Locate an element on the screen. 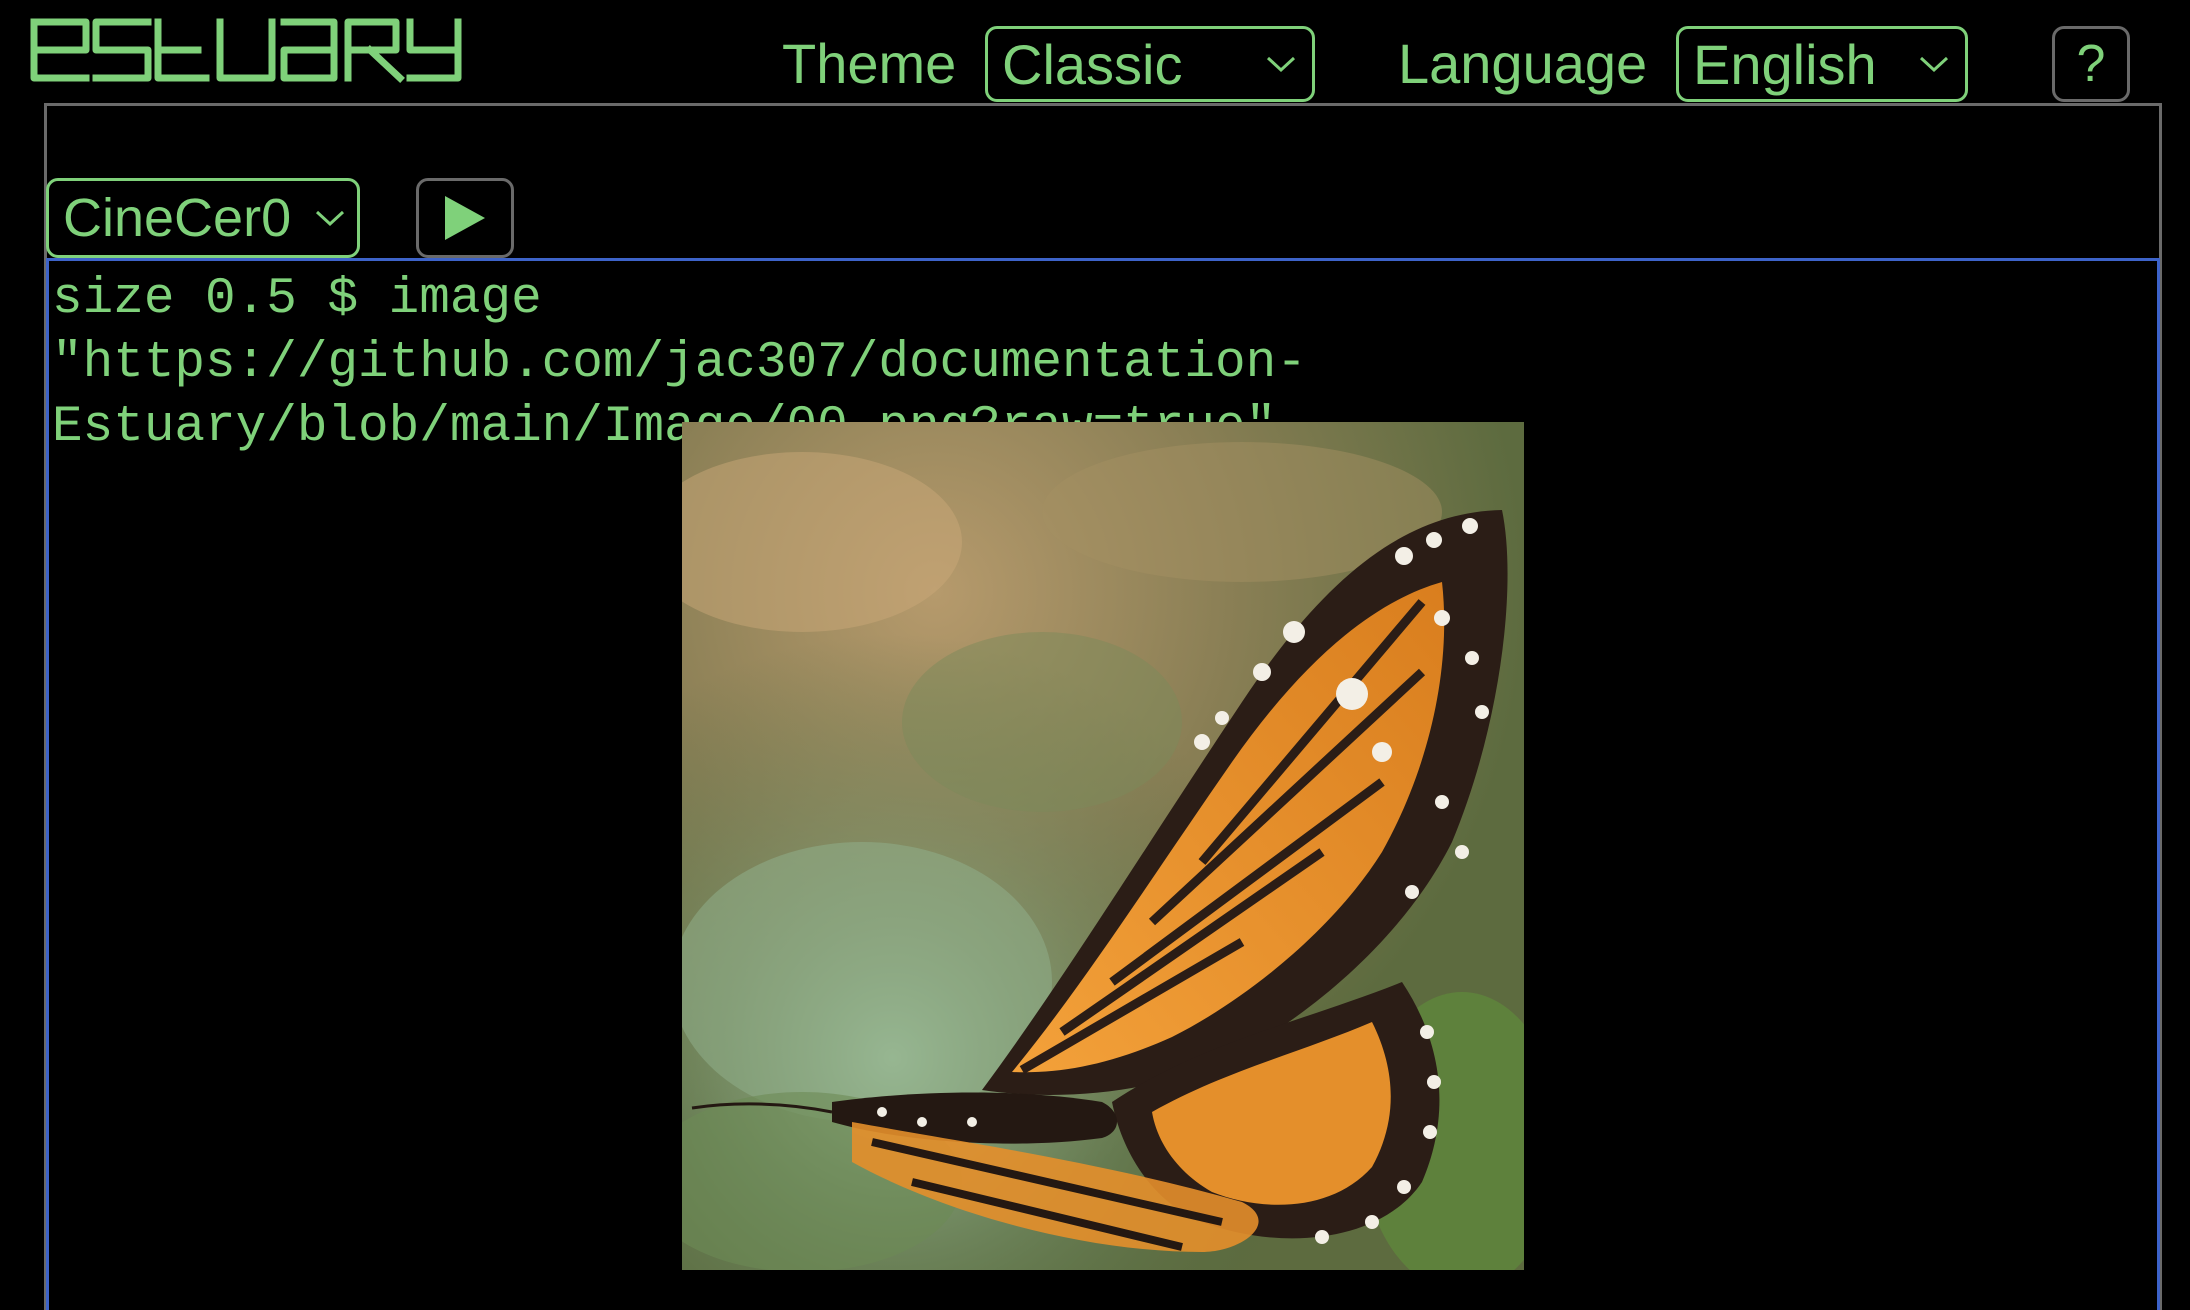 This screenshot has width=2190, height=1310. play-button is located at coordinates (465, 218).